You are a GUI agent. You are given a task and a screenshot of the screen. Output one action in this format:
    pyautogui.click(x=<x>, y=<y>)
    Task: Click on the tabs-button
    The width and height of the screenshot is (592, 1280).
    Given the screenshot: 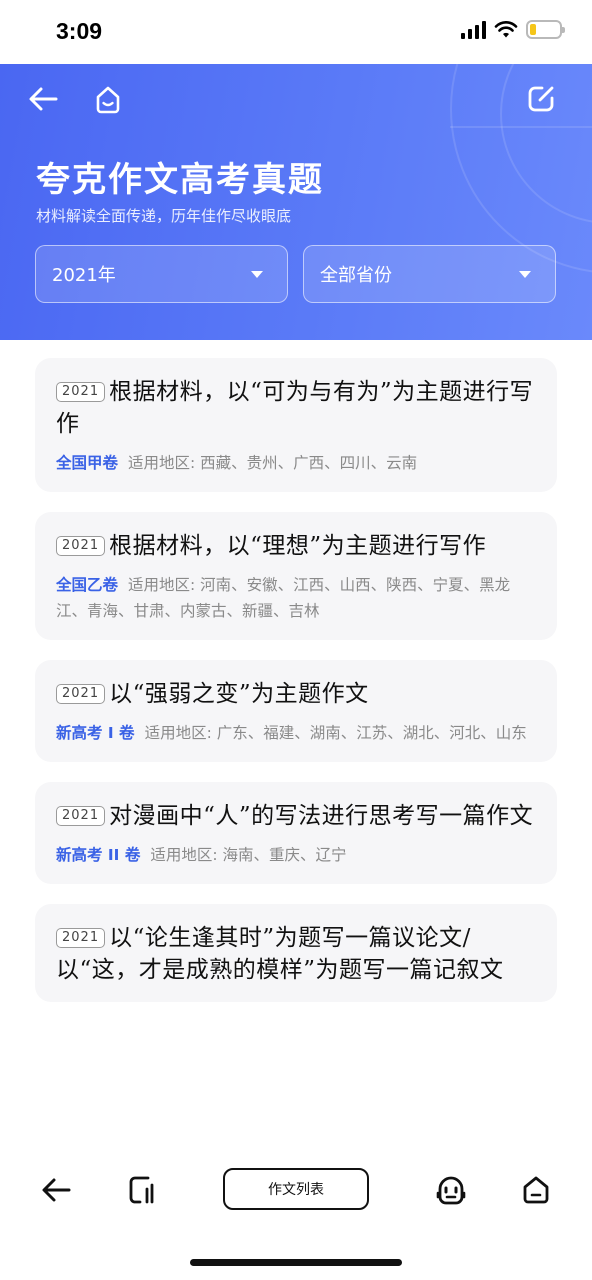 What is the action you would take?
    pyautogui.click(x=142, y=1190)
    